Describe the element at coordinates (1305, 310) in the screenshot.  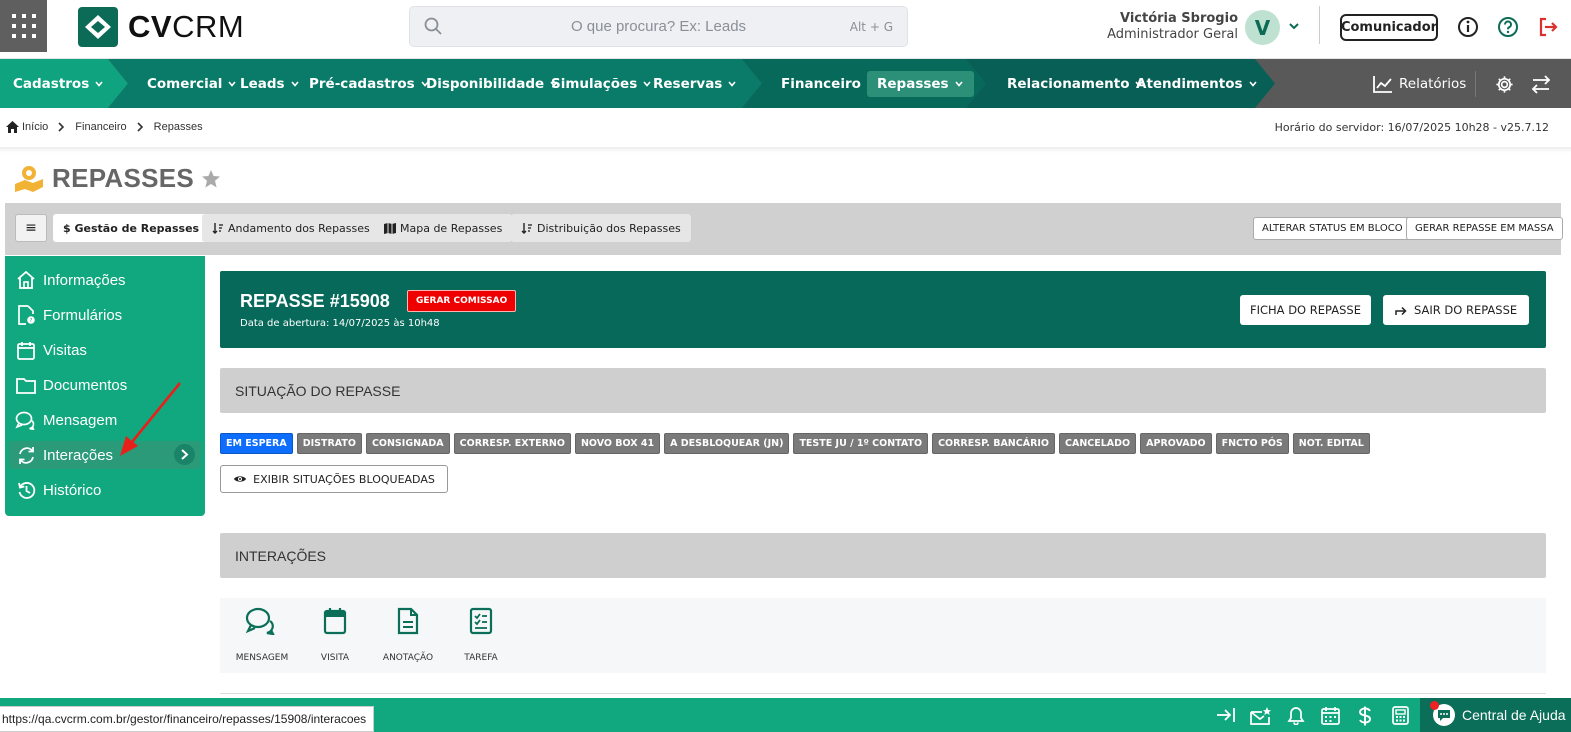
I see `ficha-repasse-button: FICHA DO REPASSE` at that location.